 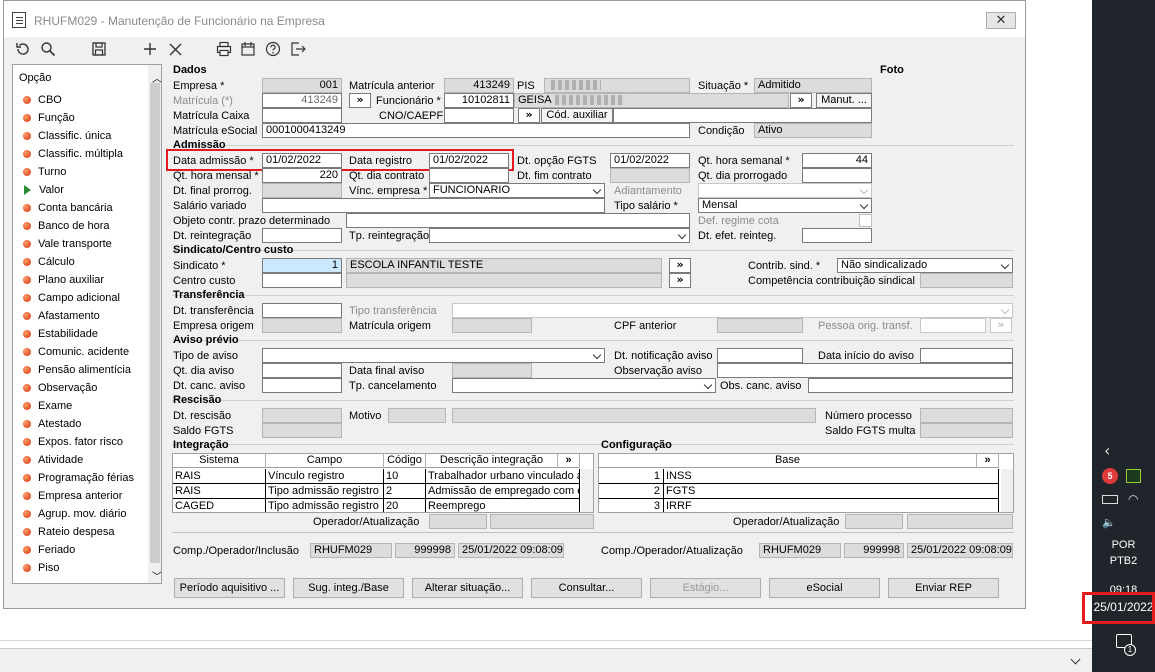 What do you see at coordinates (302, 325) in the screenshot?
I see `empresa-origem-field` at bounding box center [302, 325].